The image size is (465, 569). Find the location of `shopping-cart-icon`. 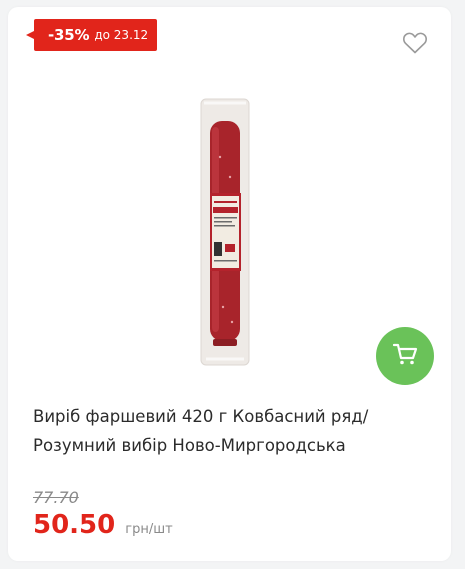

shopping-cart-icon is located at coordinates (405, 356).